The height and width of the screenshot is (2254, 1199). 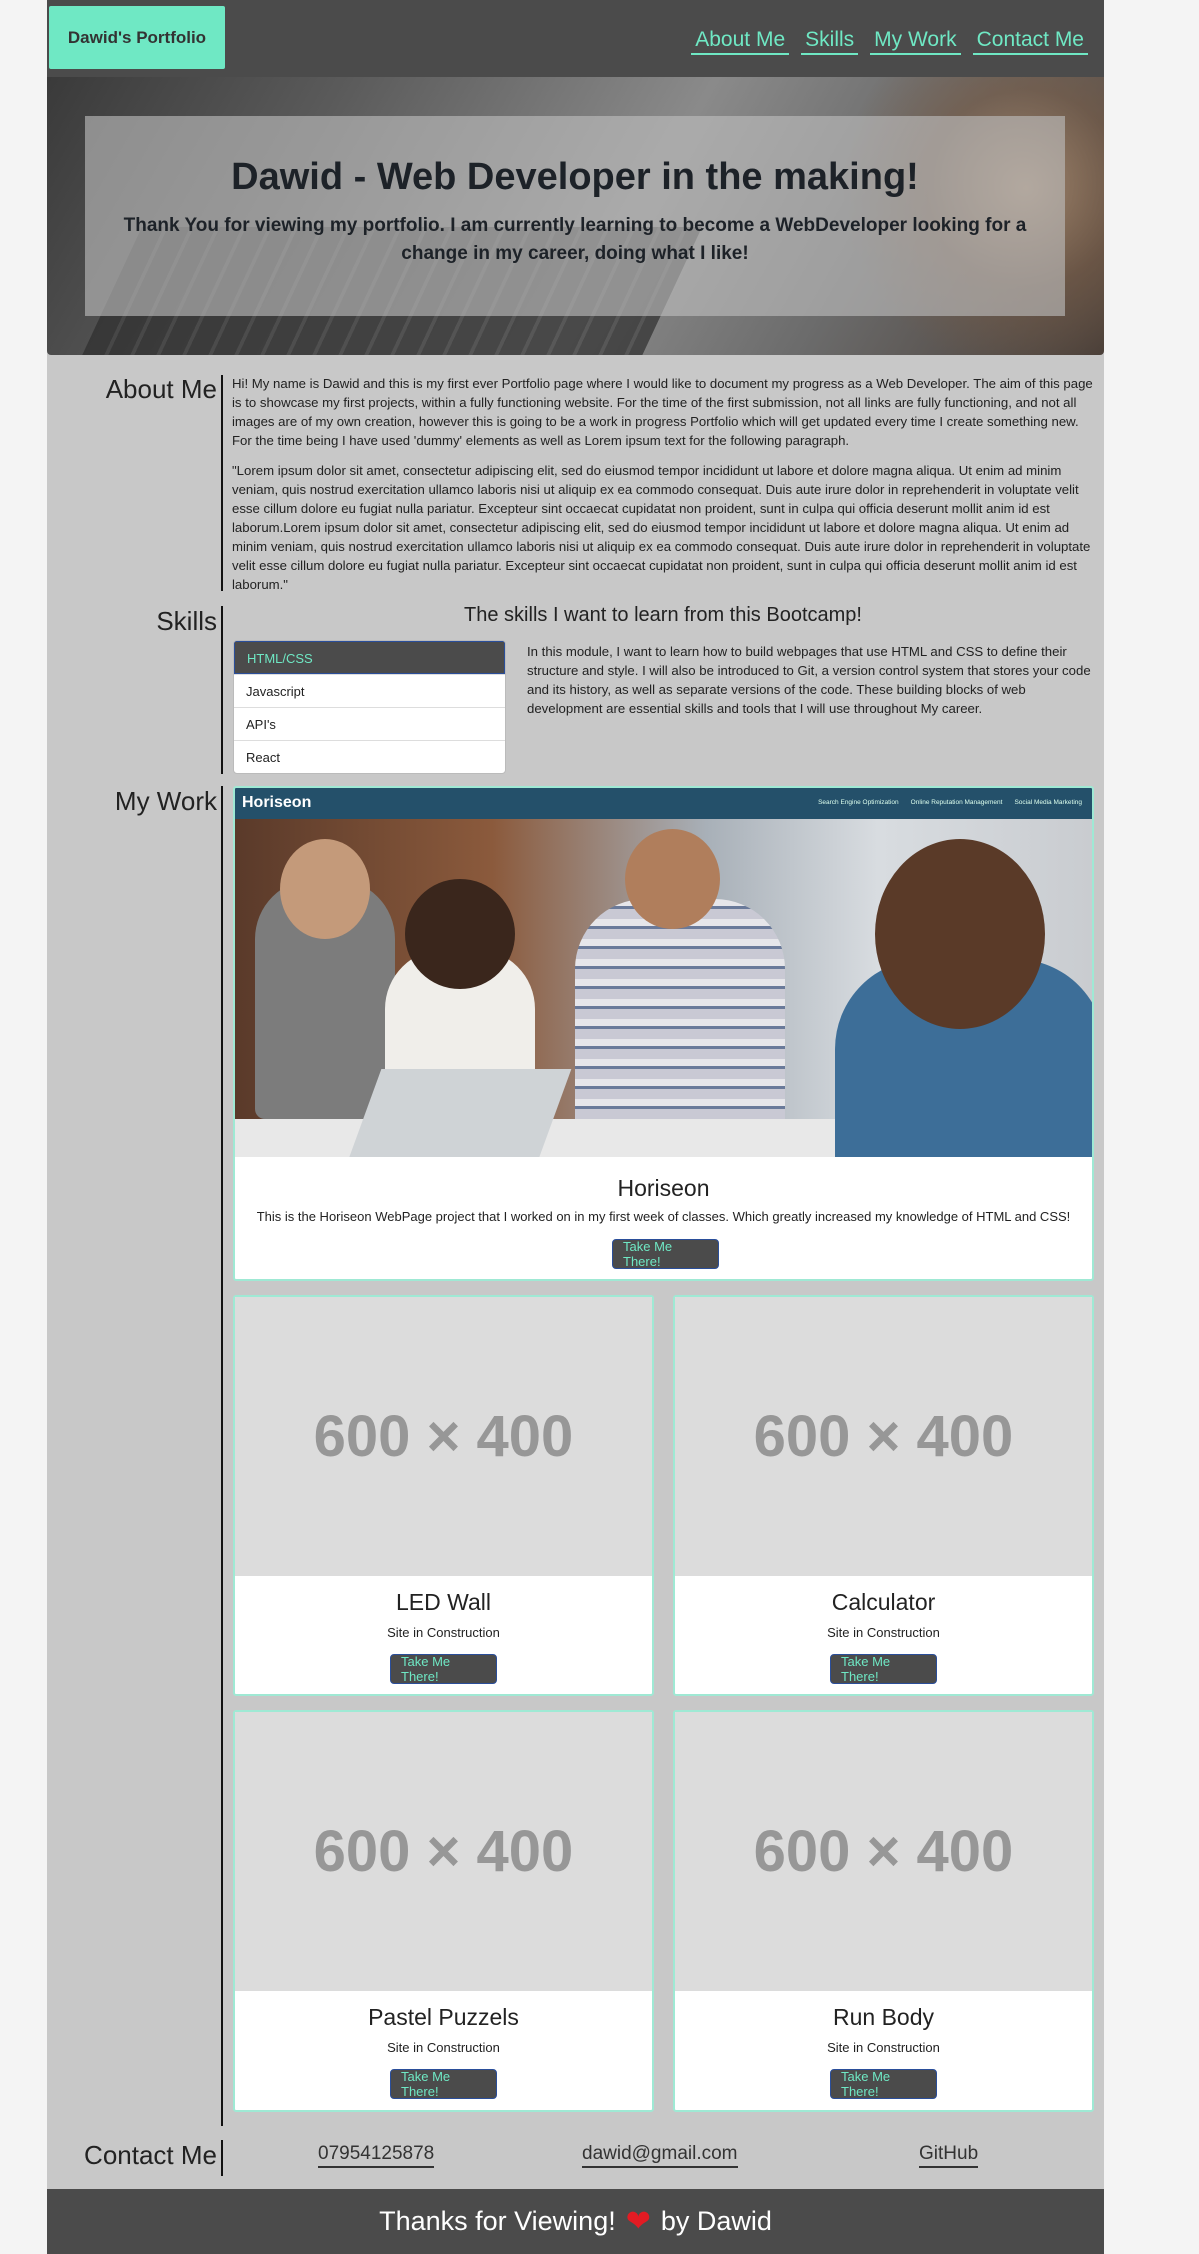 I want to click on skills-heading: Skills, so click(x=186, y=621).